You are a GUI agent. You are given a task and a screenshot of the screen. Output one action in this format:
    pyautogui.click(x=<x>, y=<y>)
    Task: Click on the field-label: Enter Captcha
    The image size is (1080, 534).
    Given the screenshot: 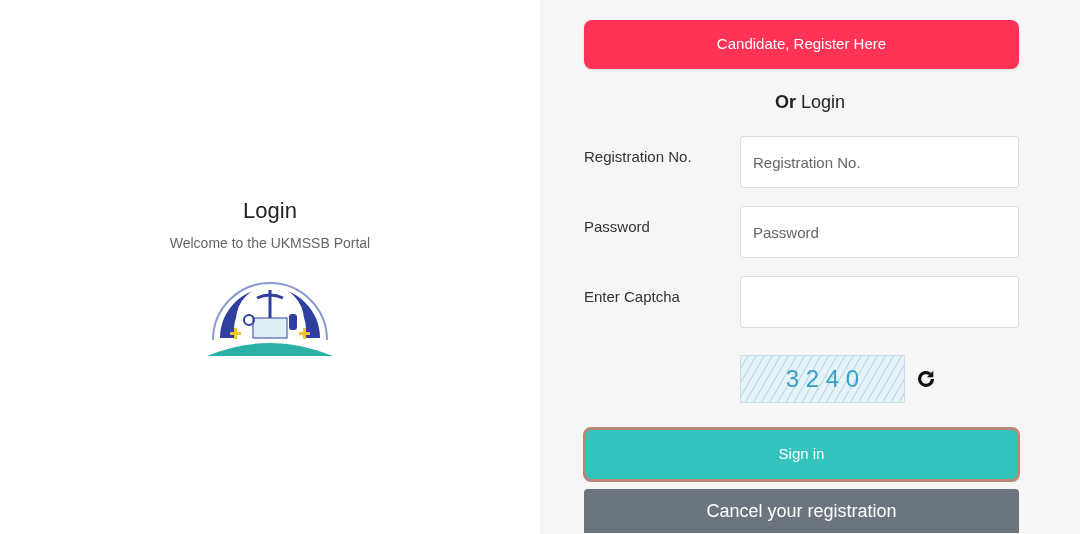 What is the action you would take?
    pyautogui.click(x=632, y=297)
    